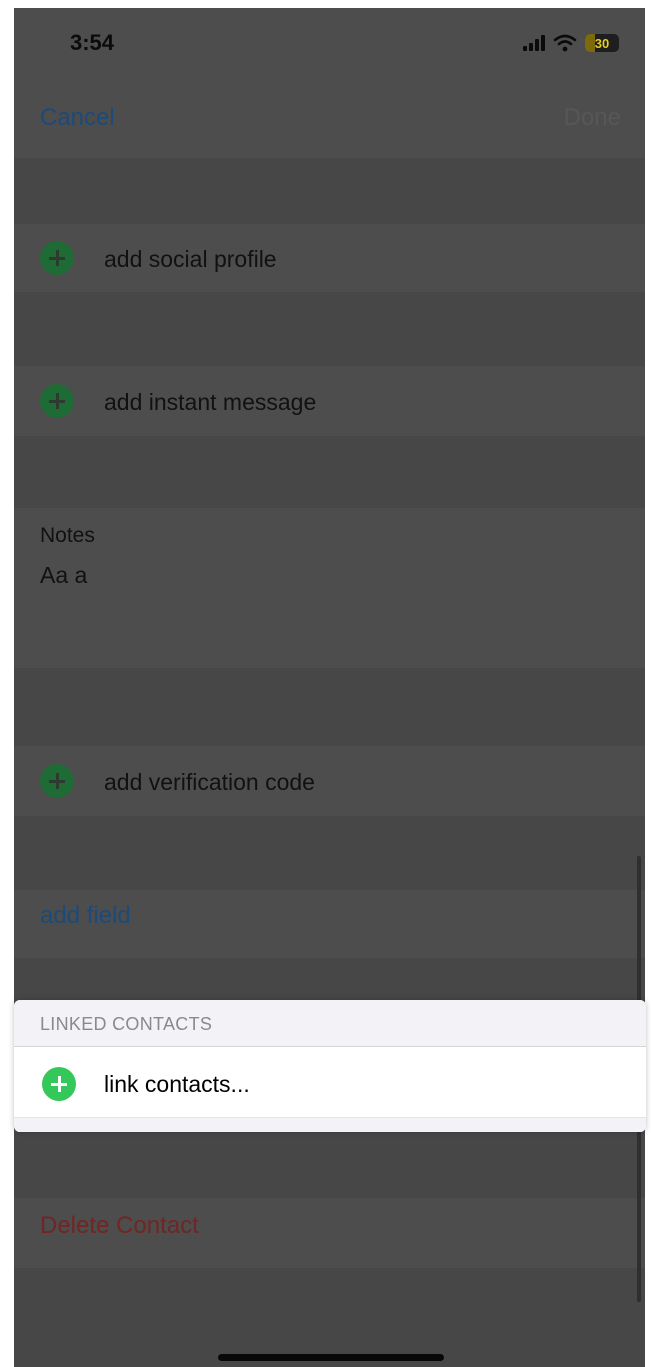 The image size is (653, 1367). Describe the element at coordinates (210, 402) in the screenshot. I see `add-instant-message-label: add instant message` at that location.